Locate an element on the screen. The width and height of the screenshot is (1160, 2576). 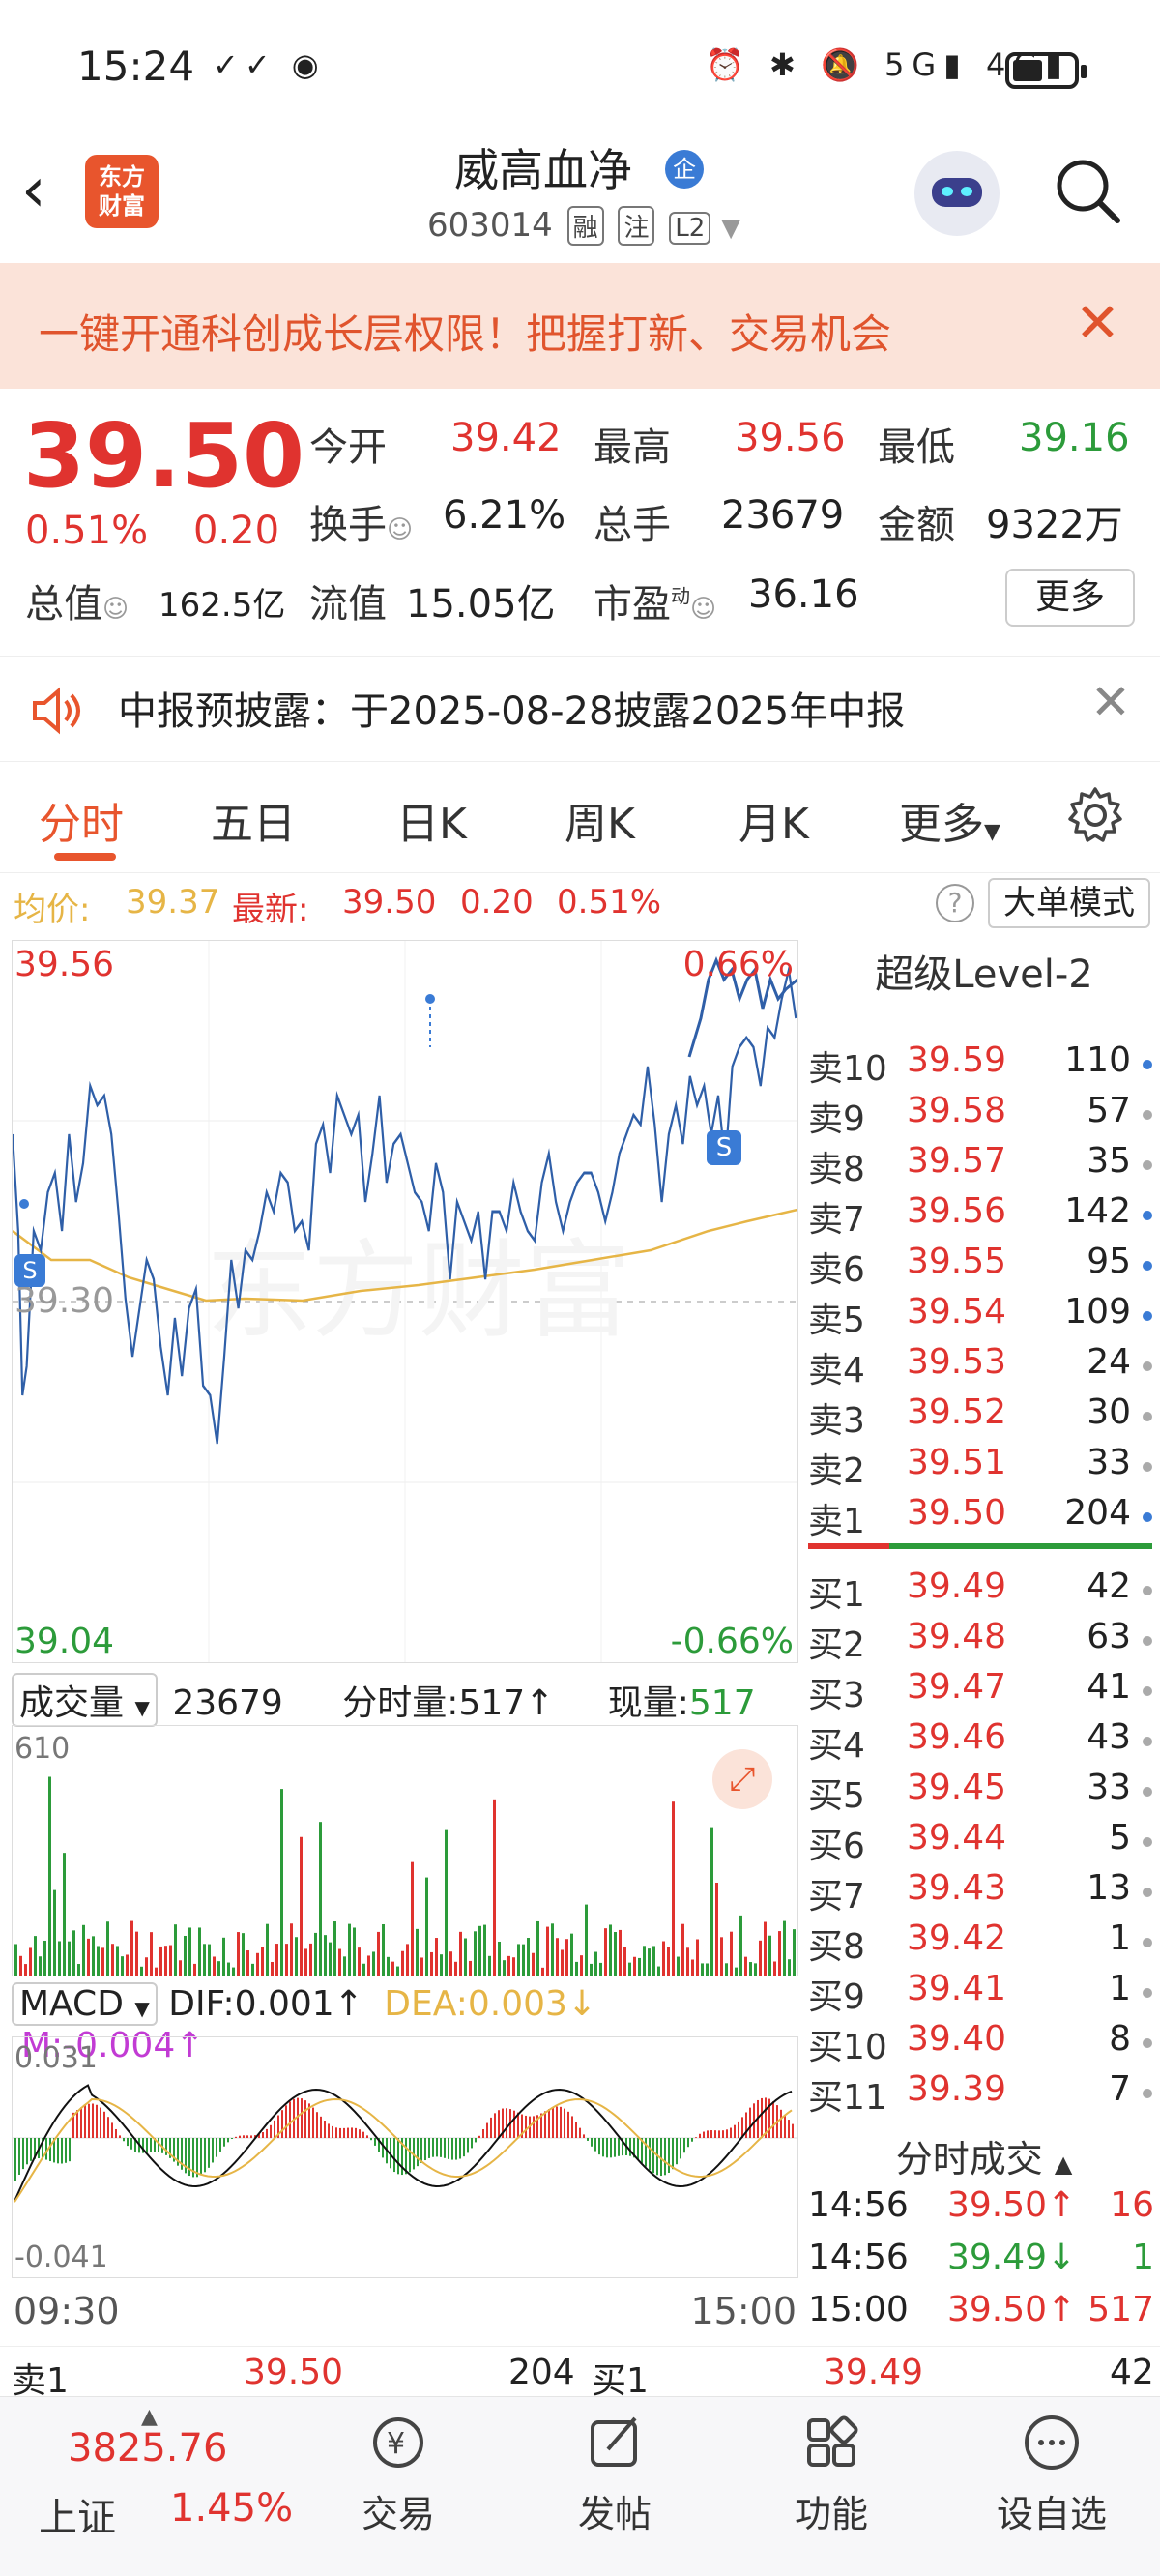
bid-row: 买8 39.42 1 is located at coordinates (984, 1943).